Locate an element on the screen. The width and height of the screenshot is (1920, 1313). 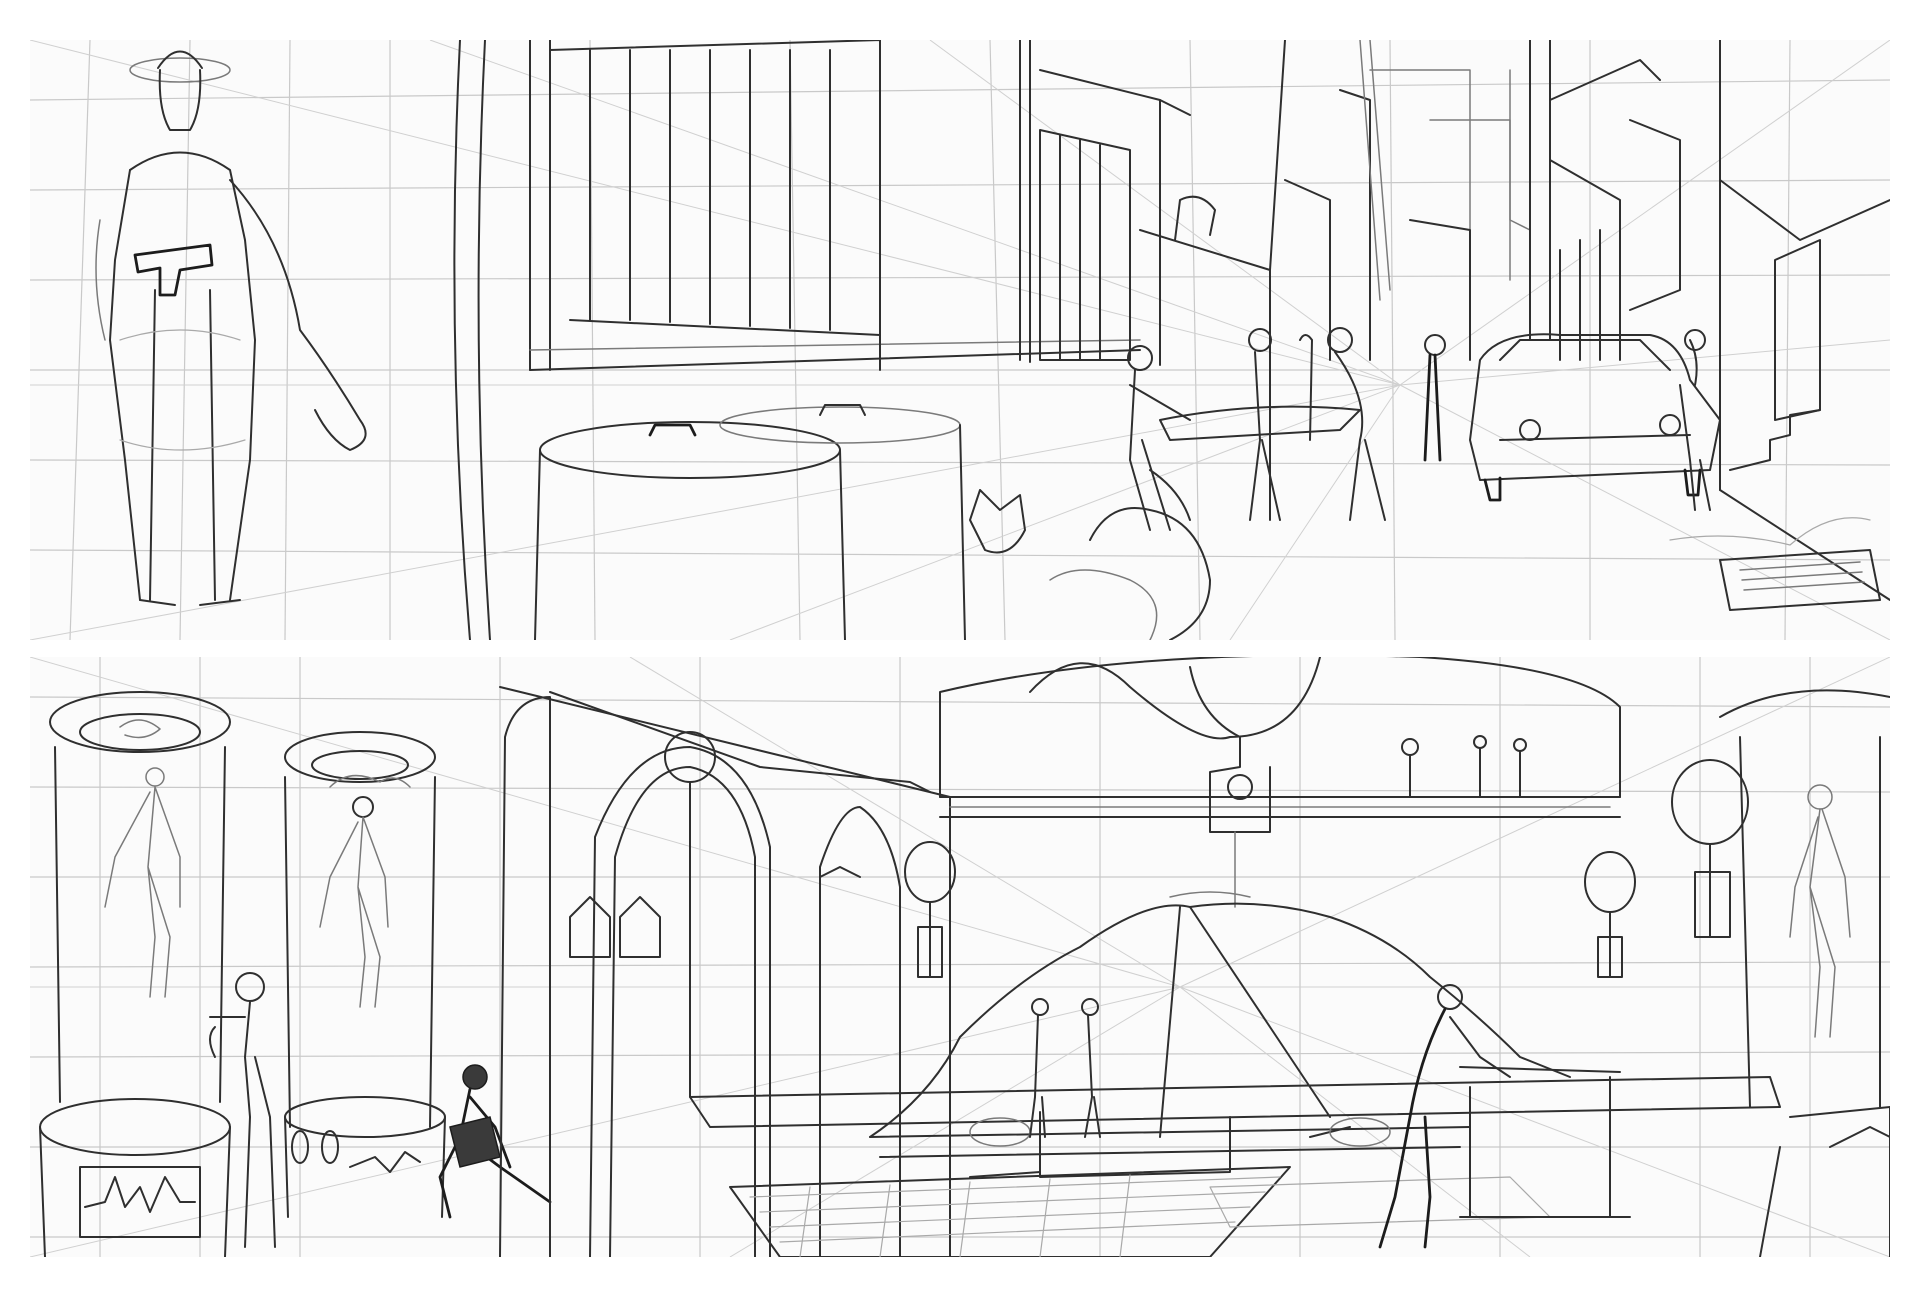
central-bridge is located at coordinates (1280, 782).